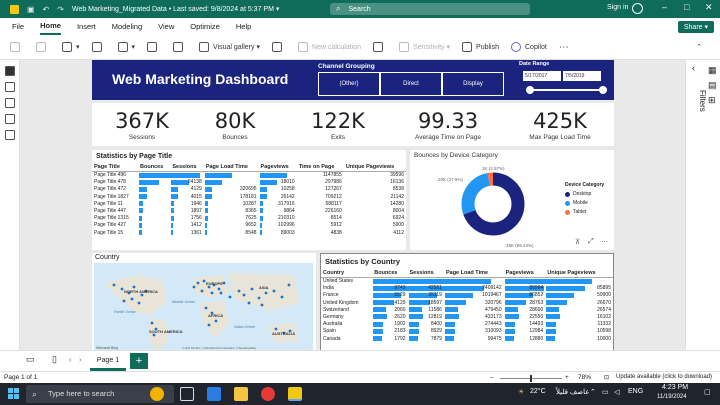 This screenshot has width=720, height=405. Describe the element at coordinates (467, 338) in the screenshot. I see `table-row: Canada 1792 7879 99475 12880 10000` at that location.